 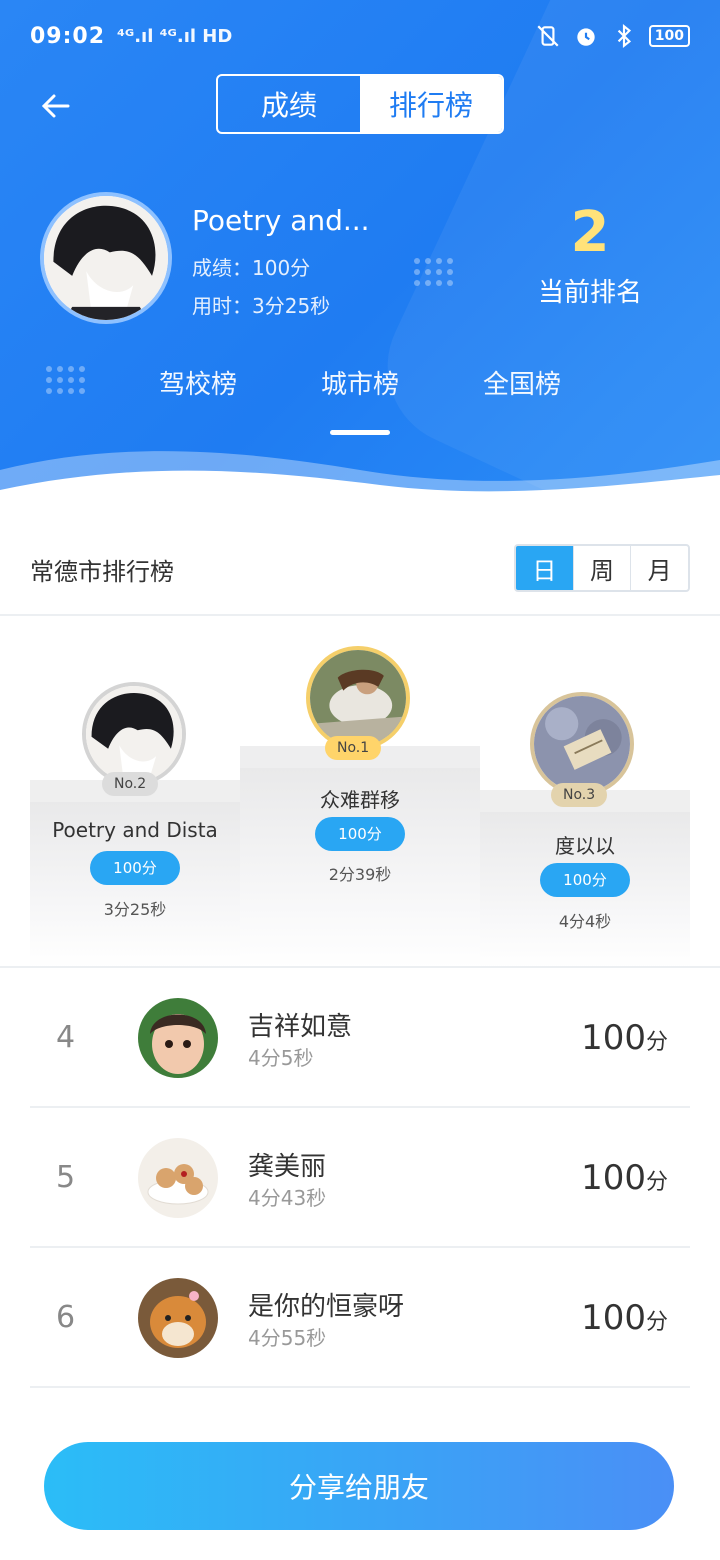 I want to click on row-time: 4分43秒, so click(x=287, y=1198).